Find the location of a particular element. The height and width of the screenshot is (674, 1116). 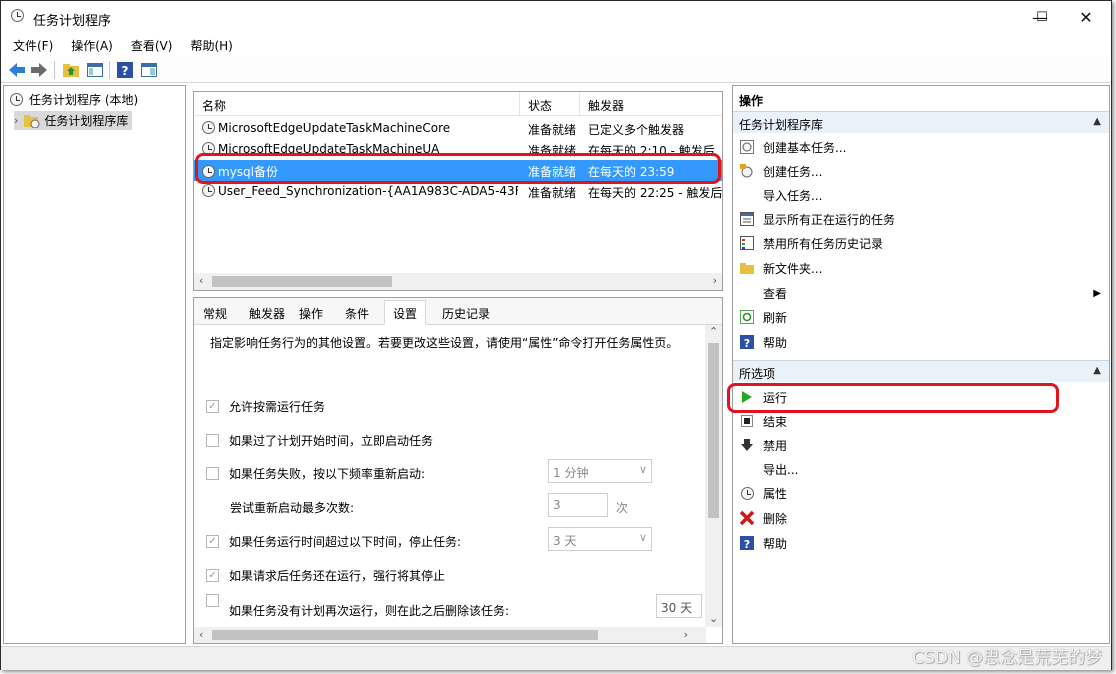

menu-action: 操作(A) is located at coordinates (89, 46).